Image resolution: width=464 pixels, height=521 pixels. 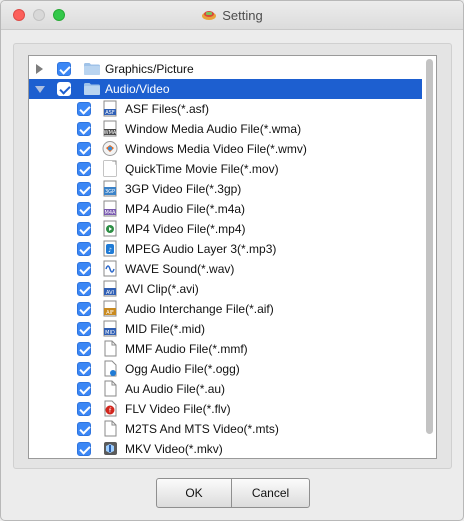 I want to click on tree-file-type-row: MID MID File(*.mid), so click(x=225, y=329).